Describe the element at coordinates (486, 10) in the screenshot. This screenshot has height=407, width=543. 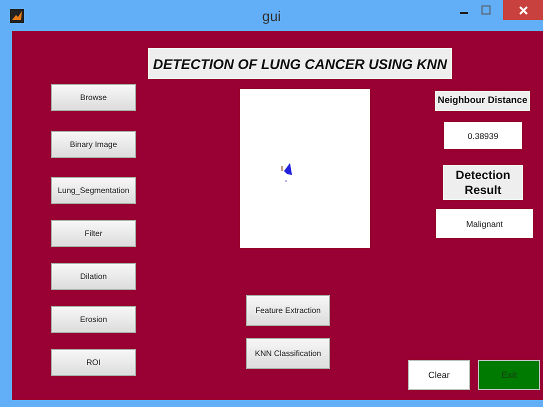
I see `maximize-icon` at that location.